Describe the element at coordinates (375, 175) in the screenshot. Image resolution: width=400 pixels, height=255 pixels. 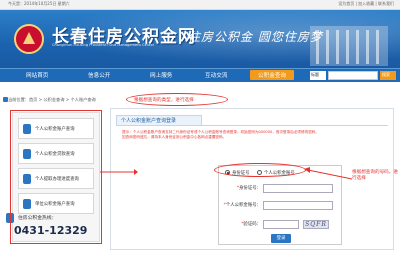
I see `annotation-text-right: 根据想查询的号码，进行选择` at that location.